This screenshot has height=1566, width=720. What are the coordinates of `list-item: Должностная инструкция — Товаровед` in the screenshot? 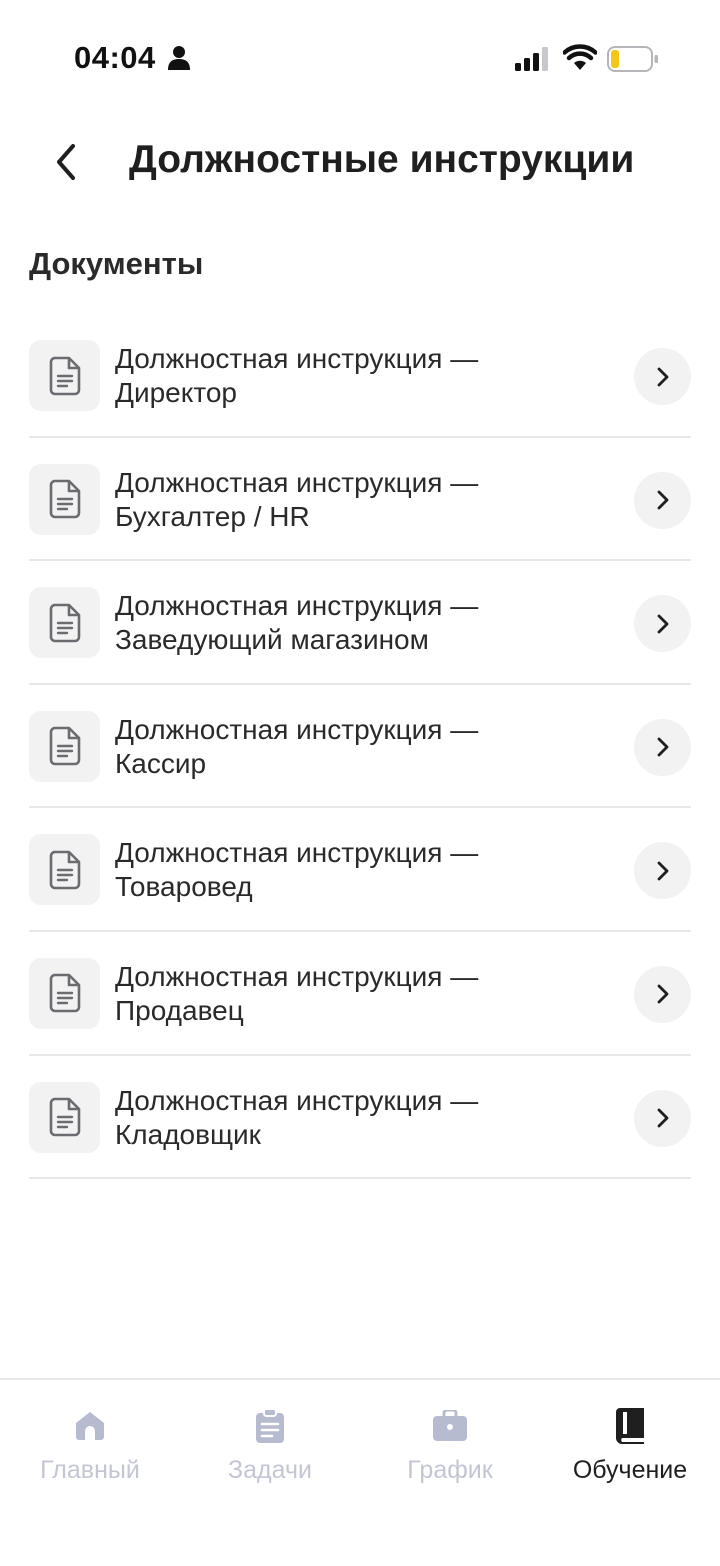 It's located at (360, 870).